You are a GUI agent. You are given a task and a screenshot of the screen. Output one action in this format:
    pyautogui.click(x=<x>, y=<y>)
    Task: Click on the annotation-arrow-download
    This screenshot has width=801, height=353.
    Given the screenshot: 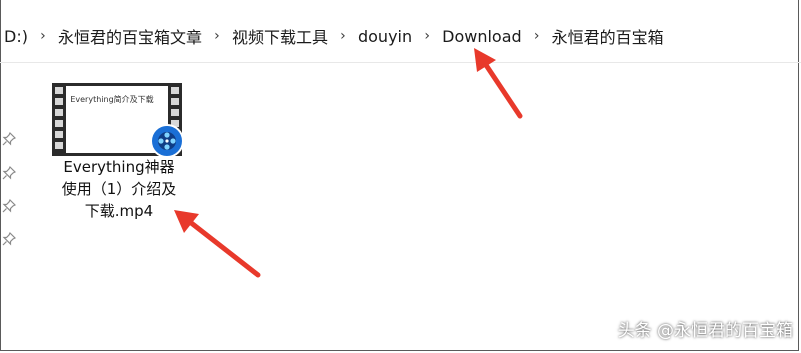 What is the action you would take?
    pyautogui.click(x=498, y=83)
    